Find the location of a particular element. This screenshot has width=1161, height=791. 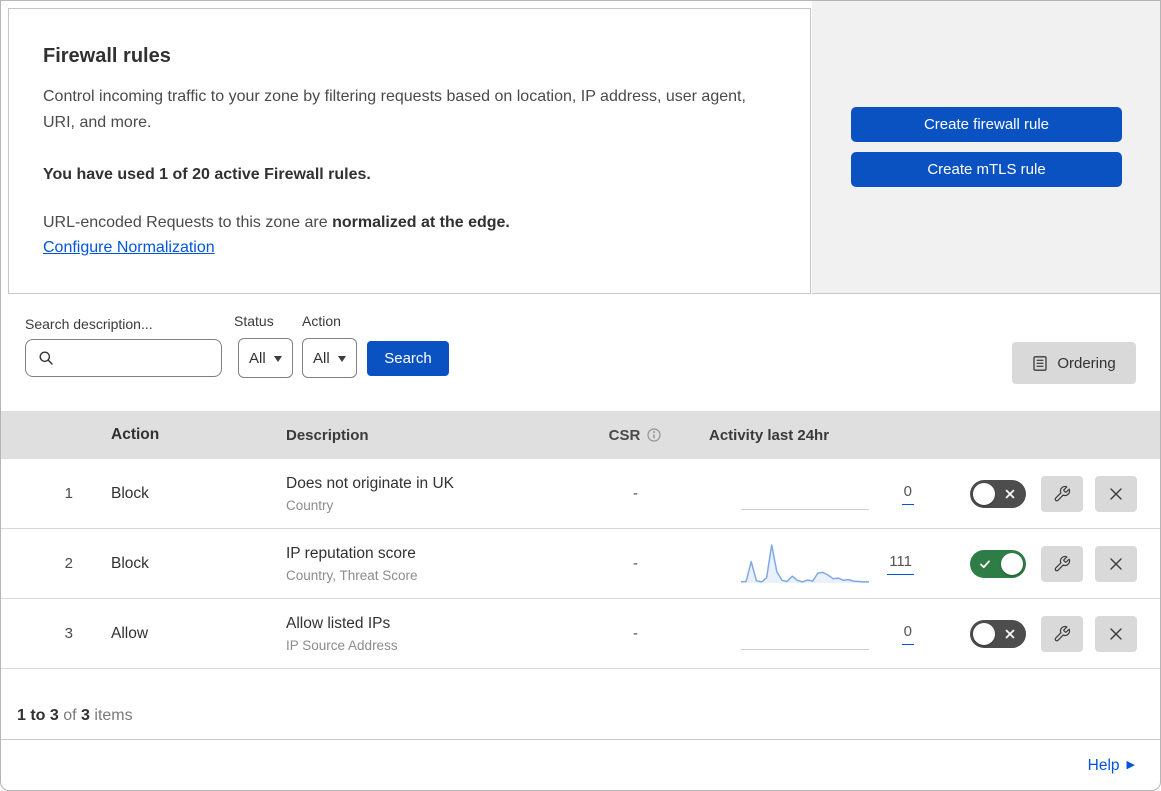

info-icon is located at coordinates (654, 435).